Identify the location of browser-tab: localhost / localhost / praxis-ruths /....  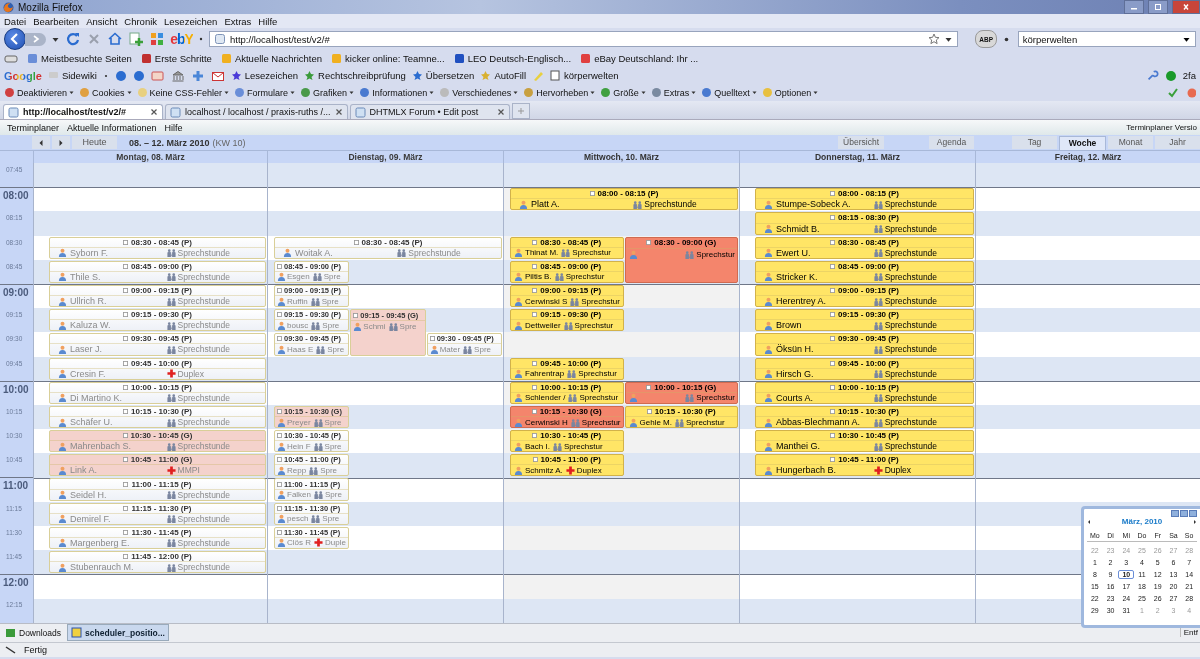
(256, 111).